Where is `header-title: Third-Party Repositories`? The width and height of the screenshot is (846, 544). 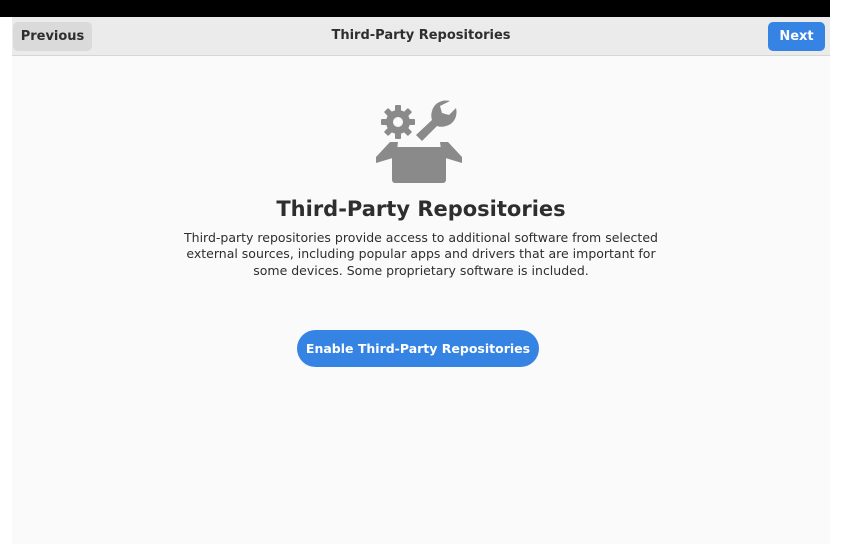 header-title: Third-Party Repositories is located at coordinates (421, 35).